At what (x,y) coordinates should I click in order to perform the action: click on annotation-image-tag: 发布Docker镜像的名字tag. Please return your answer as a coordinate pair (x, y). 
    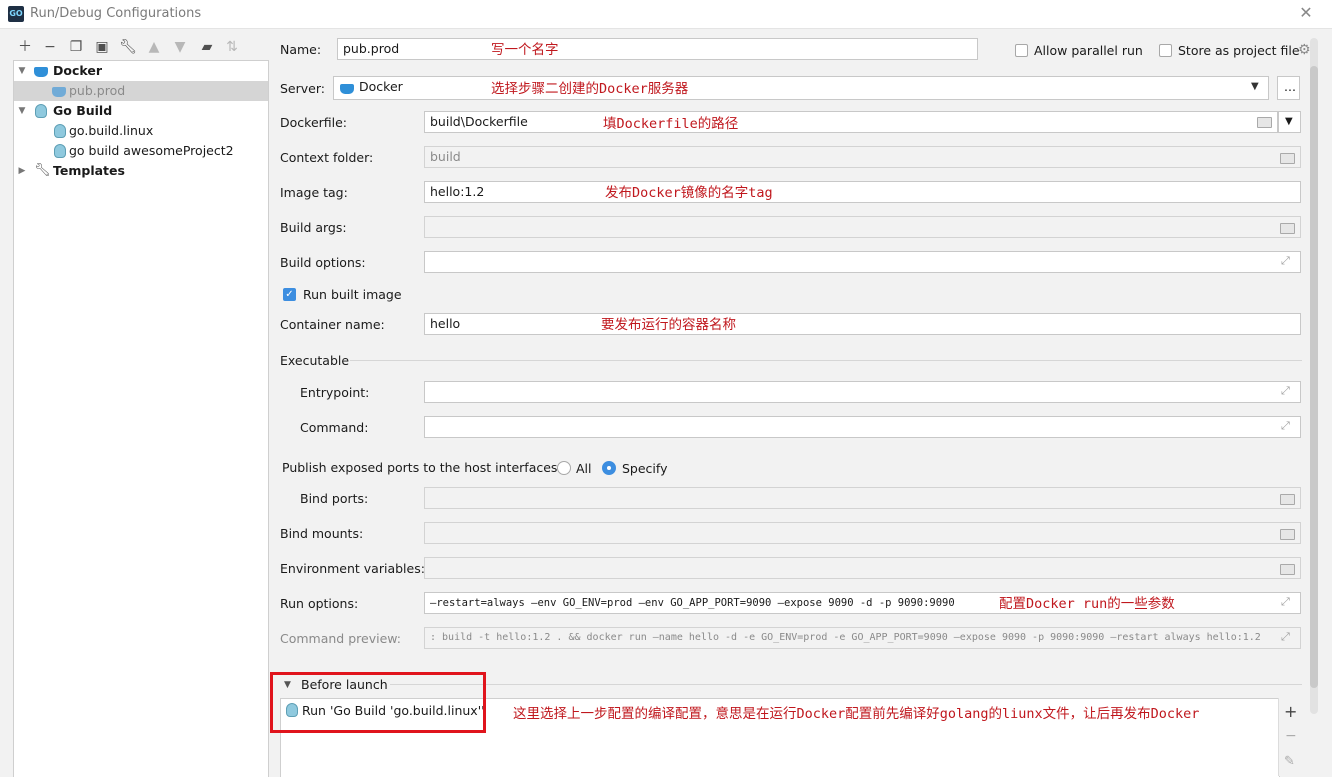
    Looking at the image, I should click on (689, 193).